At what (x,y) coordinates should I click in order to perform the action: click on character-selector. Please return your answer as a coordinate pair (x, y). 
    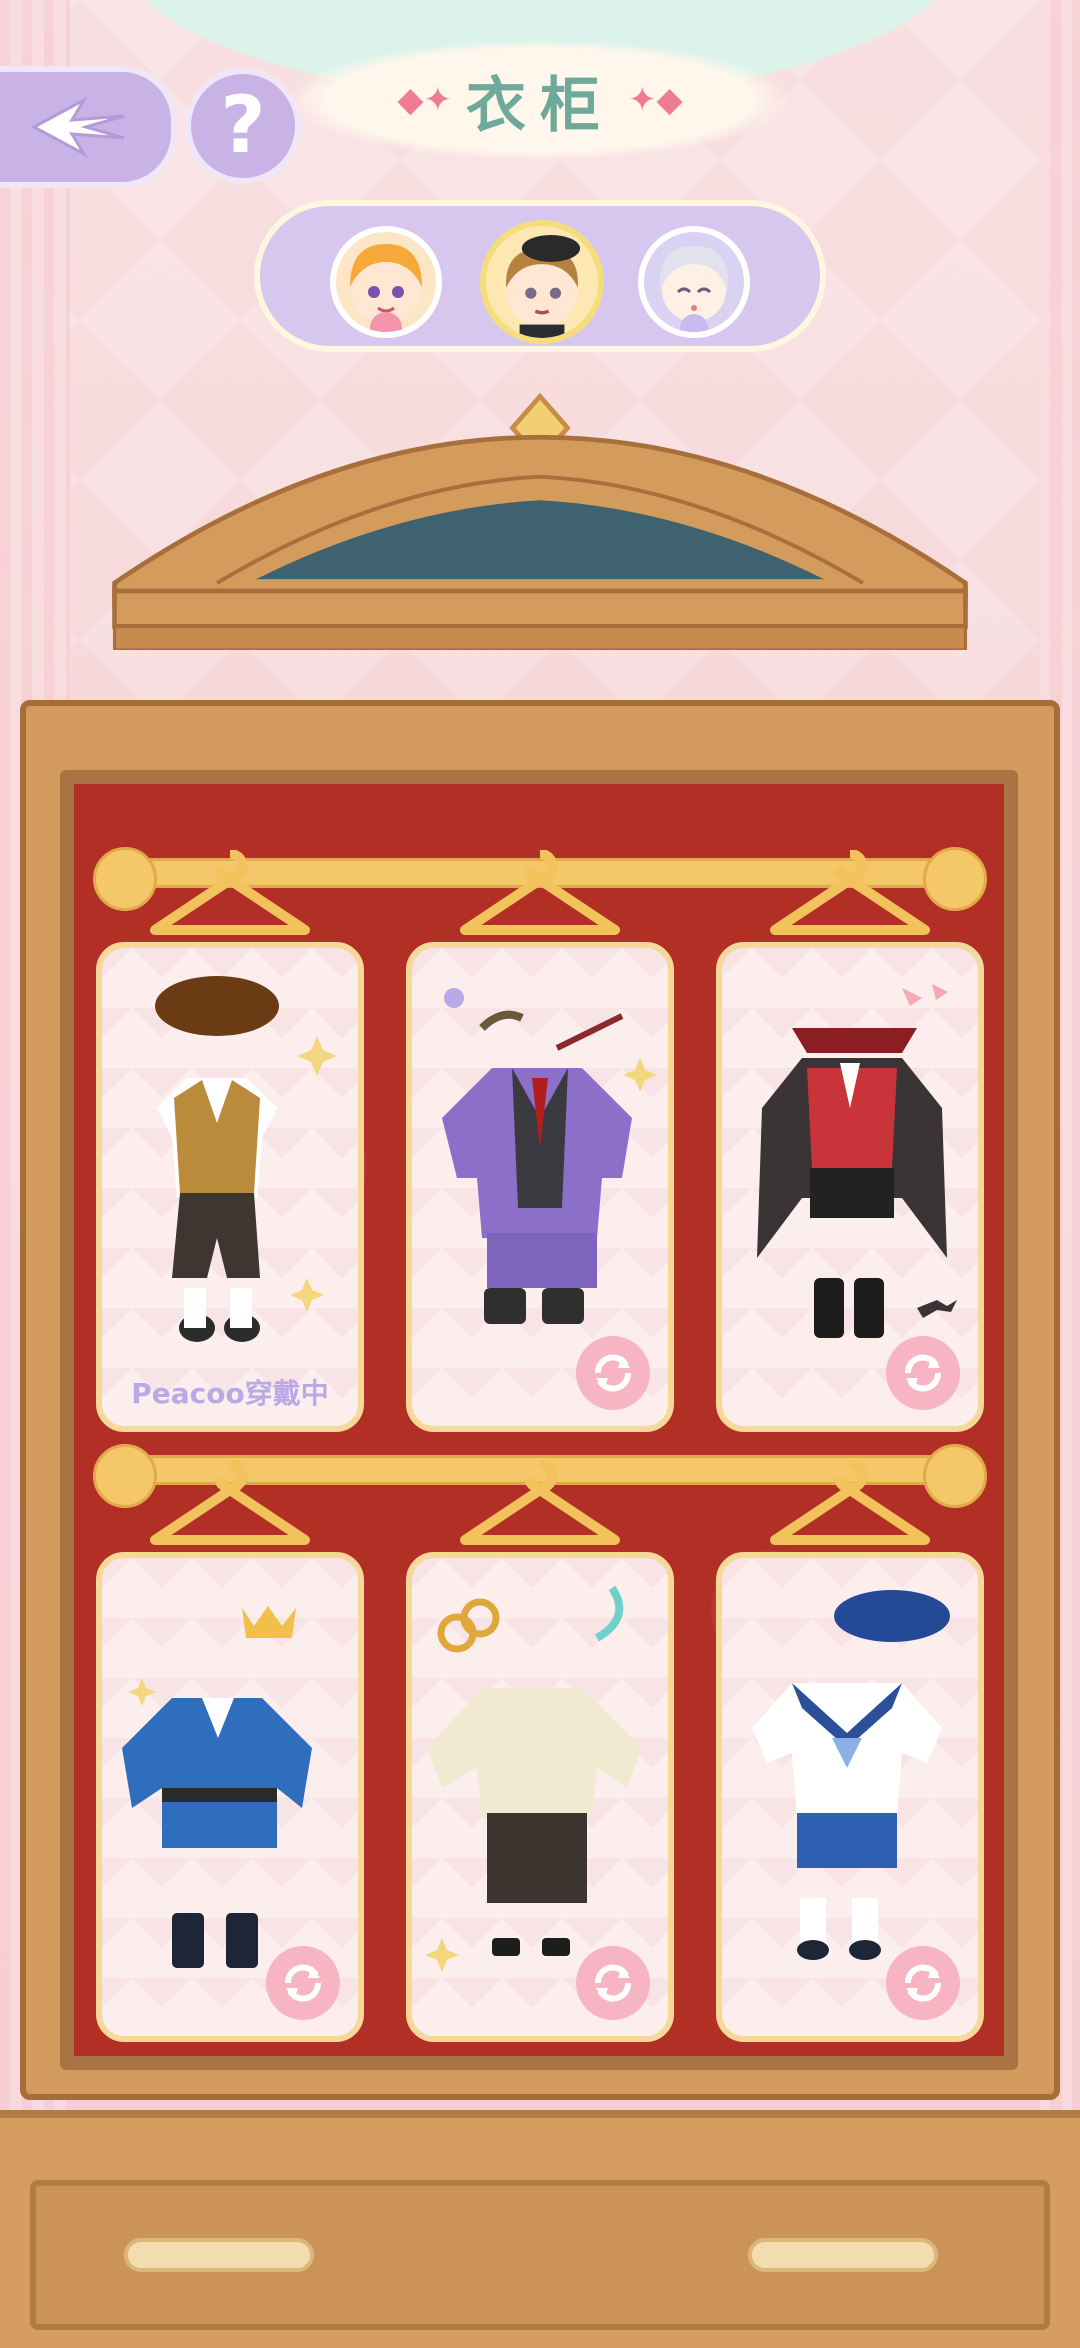
    Looking at the image, I should click on (540, 276).